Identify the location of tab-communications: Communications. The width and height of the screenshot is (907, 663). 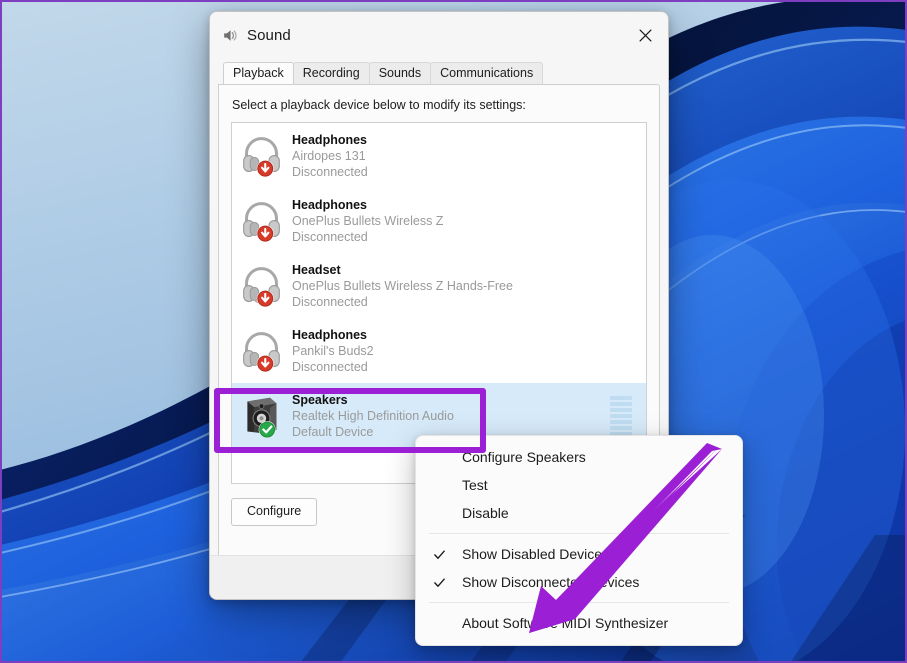
(487, 72).